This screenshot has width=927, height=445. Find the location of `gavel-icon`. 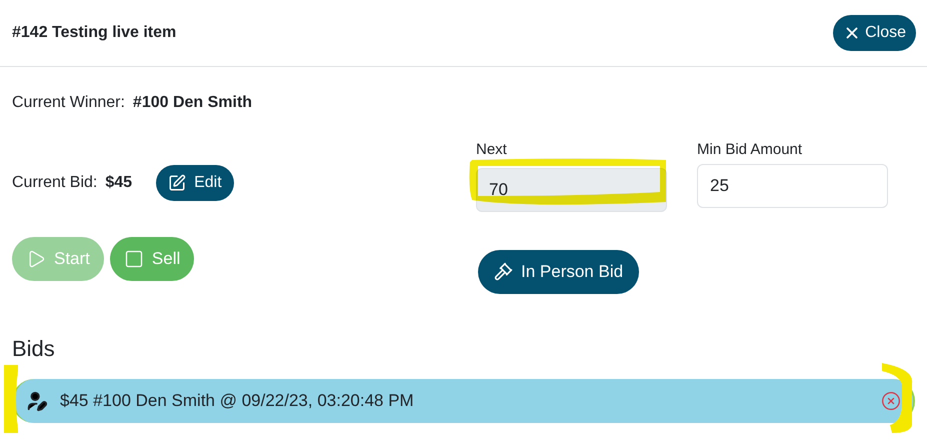

gavel-icon is located at coordinates (503, 271).